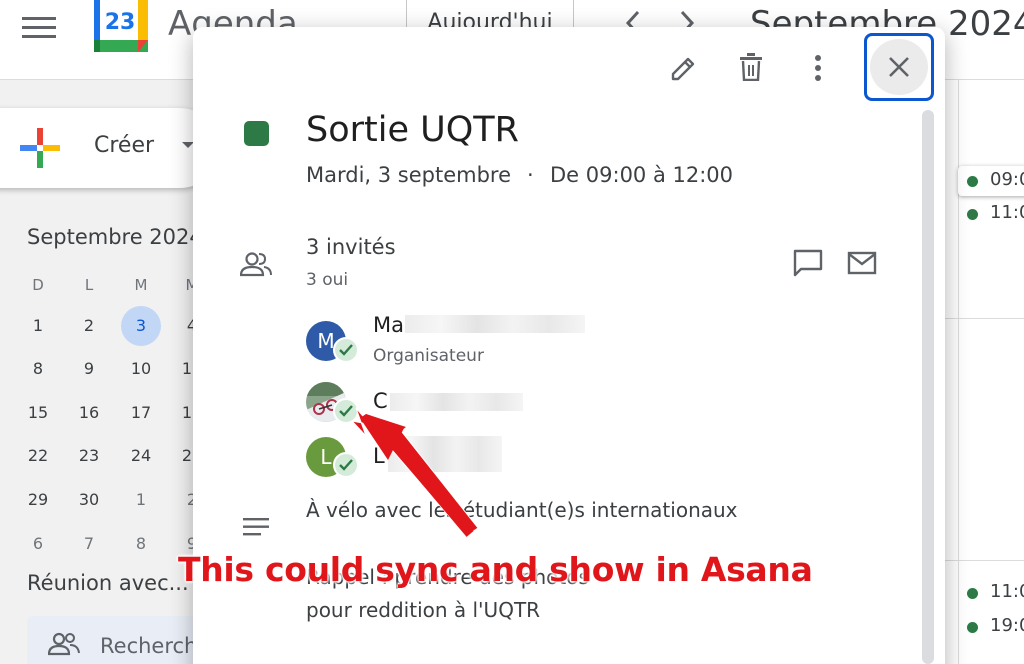  What do you see at coordinates (495, 569) in the screenshot?
I see `annotation-text: This could sync and show in Asana` at bounding box center [495, 569].